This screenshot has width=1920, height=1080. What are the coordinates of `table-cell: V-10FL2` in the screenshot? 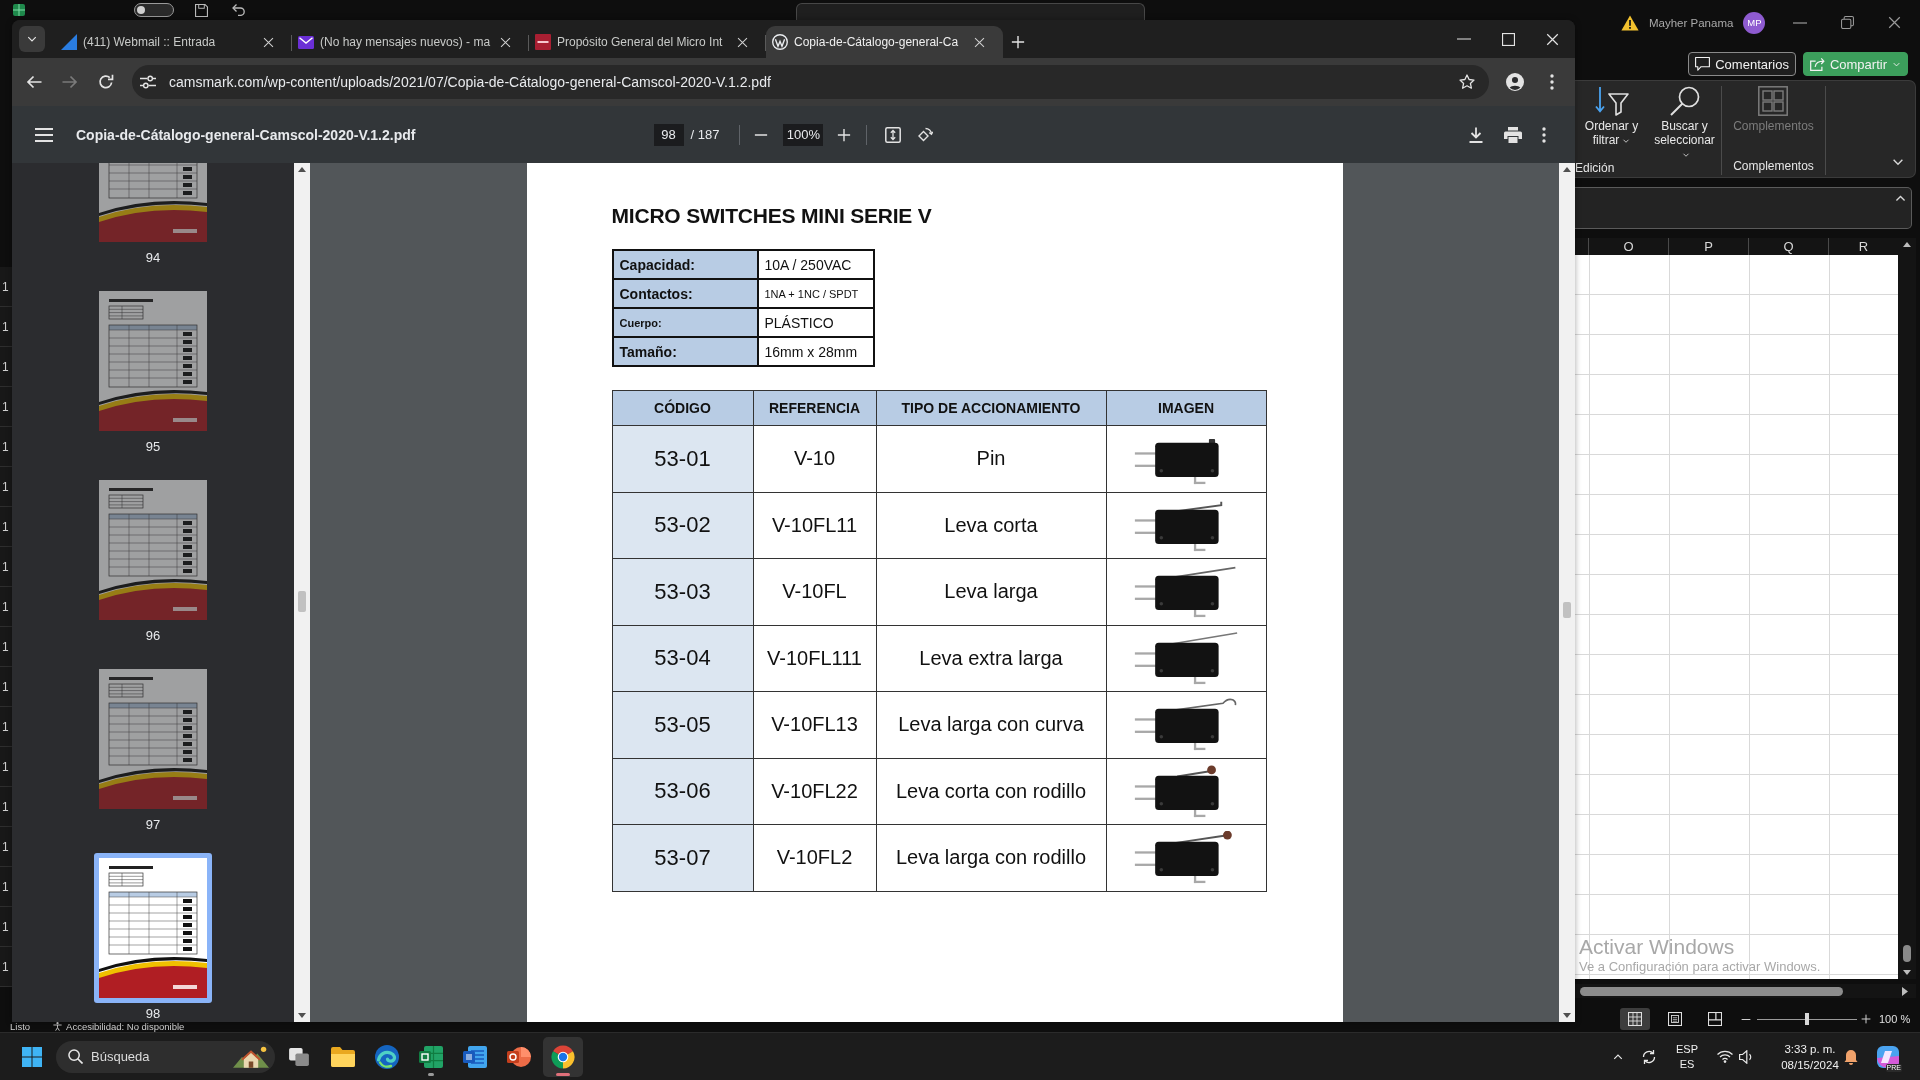 It's located at (814, 857).